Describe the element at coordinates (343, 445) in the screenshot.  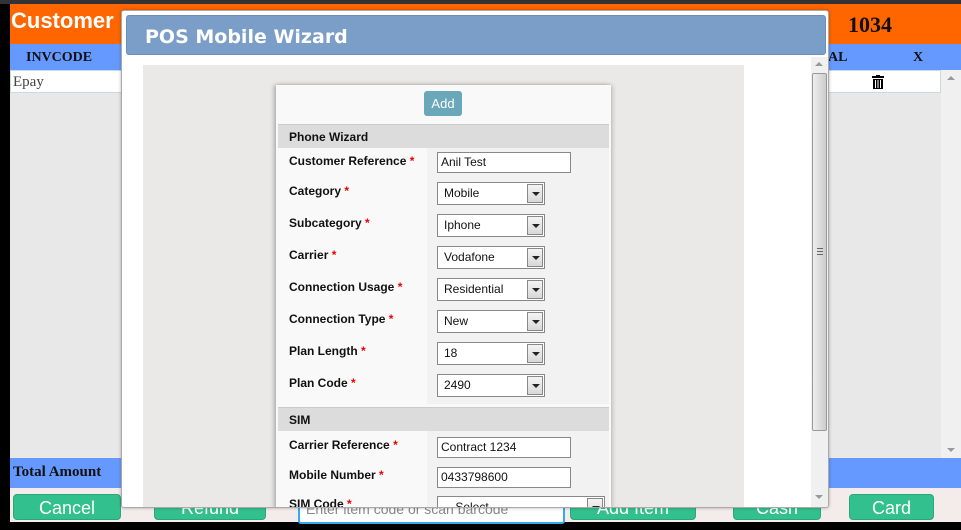
I see `carrier-reference-label: Carrier Reference *` at that location.